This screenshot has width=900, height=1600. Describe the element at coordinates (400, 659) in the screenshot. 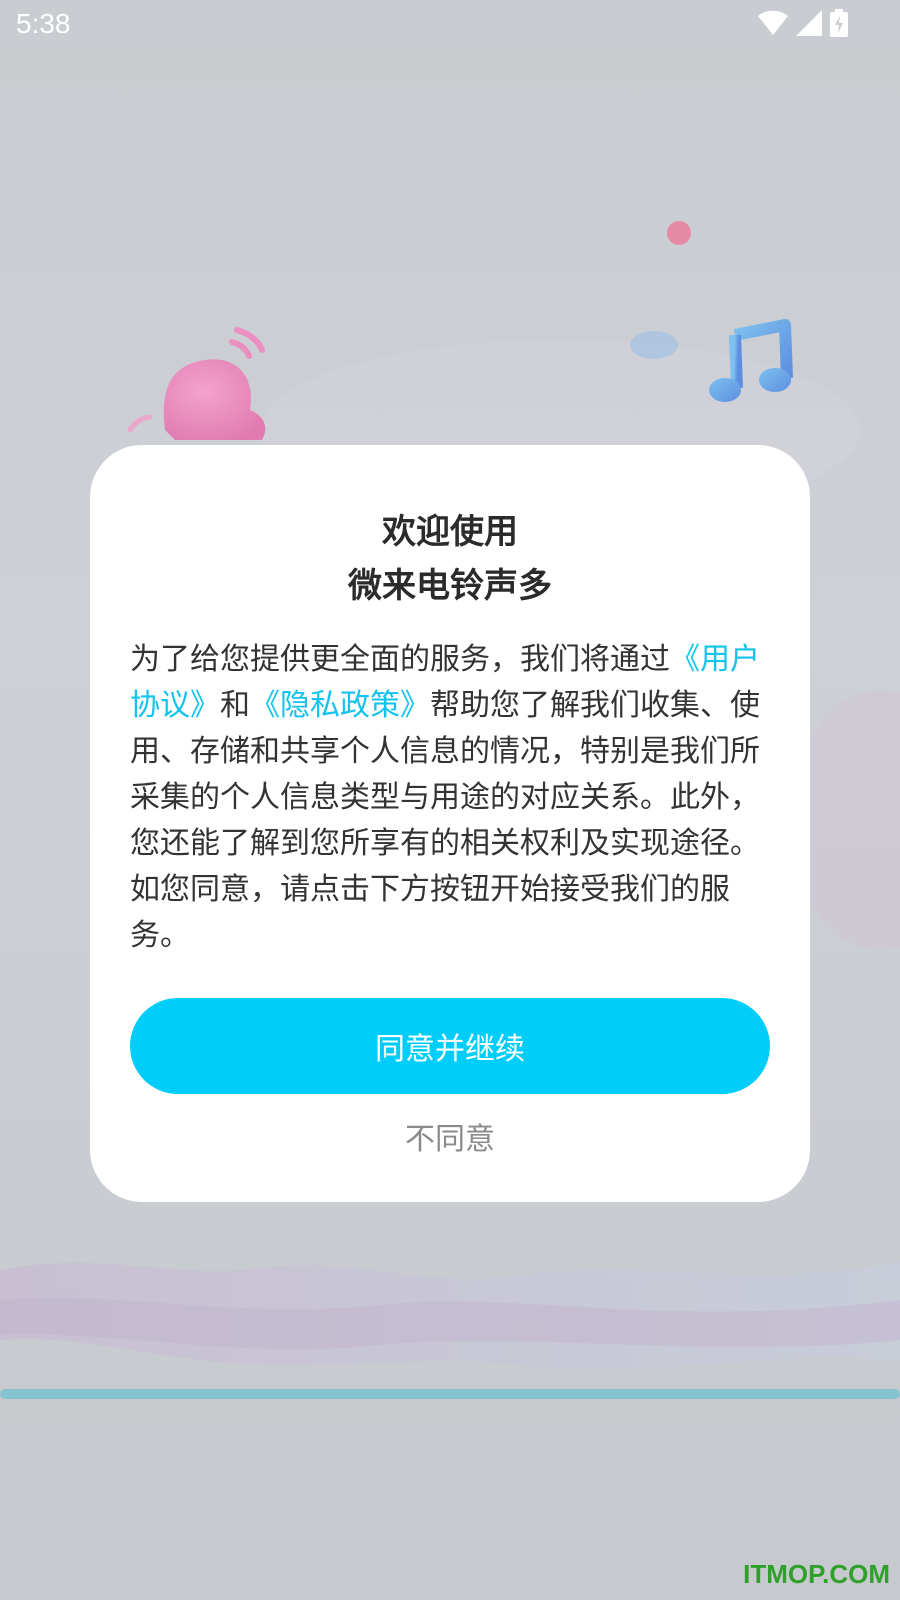

I see `body-text-part1: 为了给您提供更全面的服务，我们将通过` at that location.